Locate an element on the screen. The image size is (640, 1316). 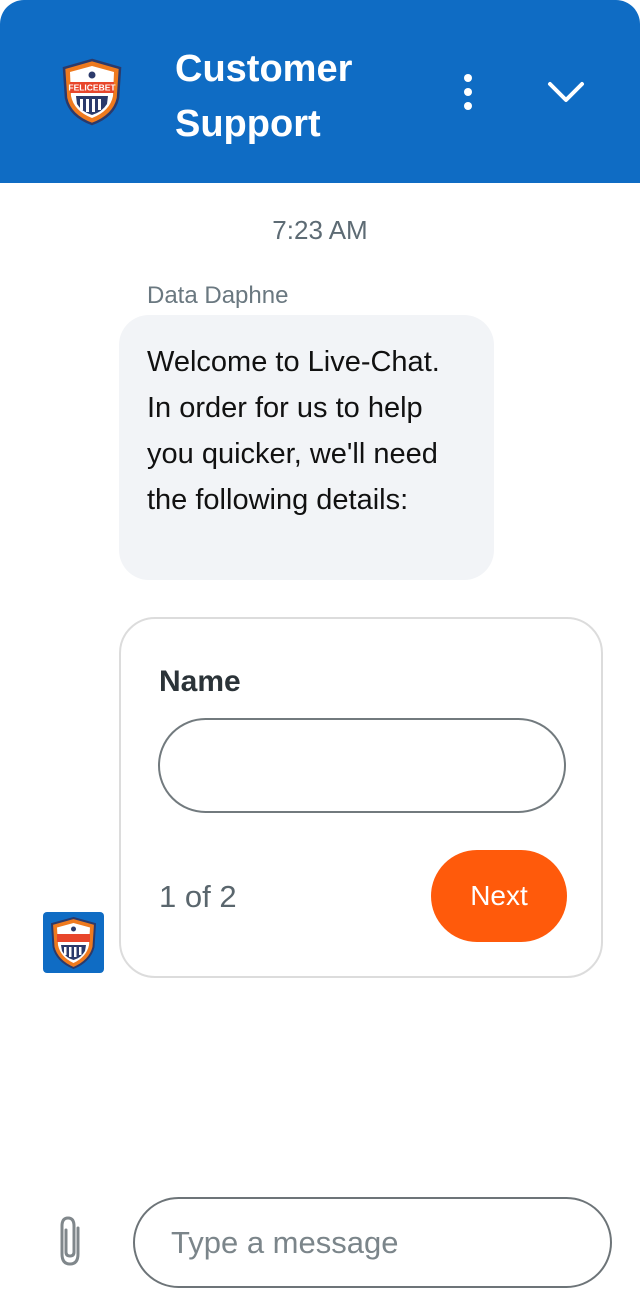
agent-avatar is located at coordinates (73, 942).